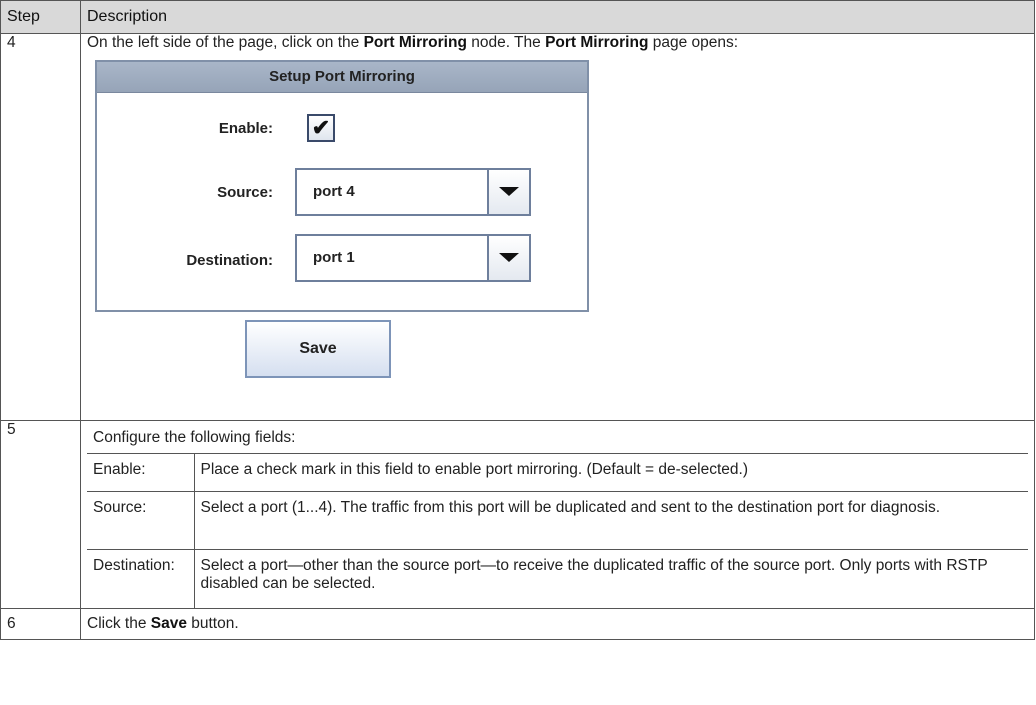 This screenshot has width=1036, height=705. What do you see at coordinates (212, 623) in the screenshot?
I see `instruction-text: button.` at bounding box center [212, 623].